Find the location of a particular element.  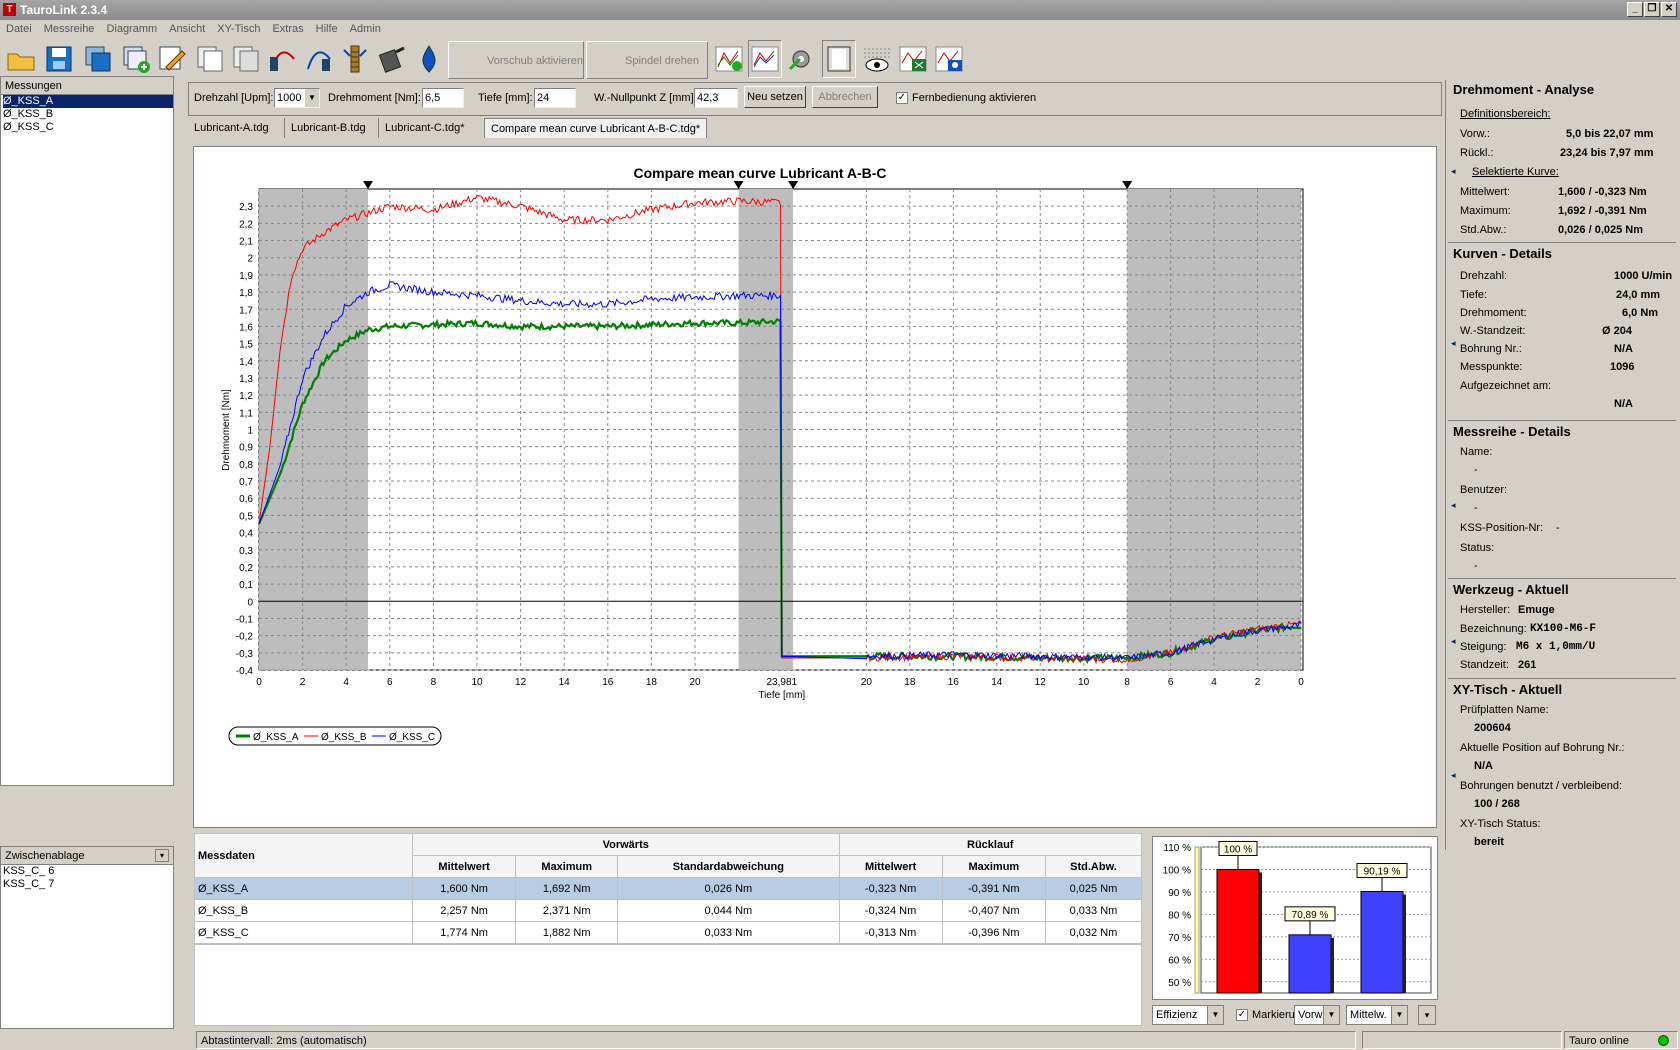

x-tick-label: 4 is located at coordinates (1214, 682).